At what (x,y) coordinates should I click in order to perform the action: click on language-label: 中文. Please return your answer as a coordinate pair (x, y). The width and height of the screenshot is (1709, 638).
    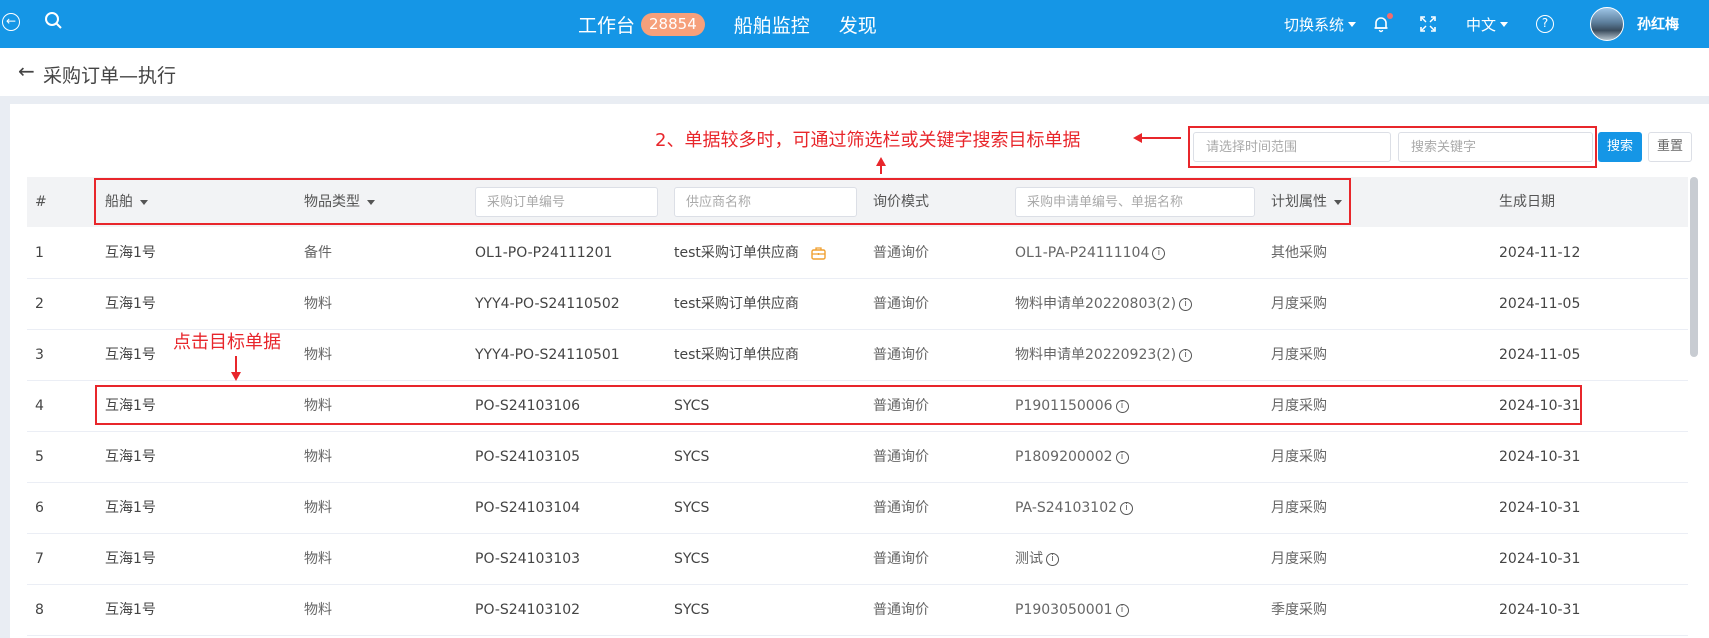
    Looking at the image, I should click on (1480, 24).